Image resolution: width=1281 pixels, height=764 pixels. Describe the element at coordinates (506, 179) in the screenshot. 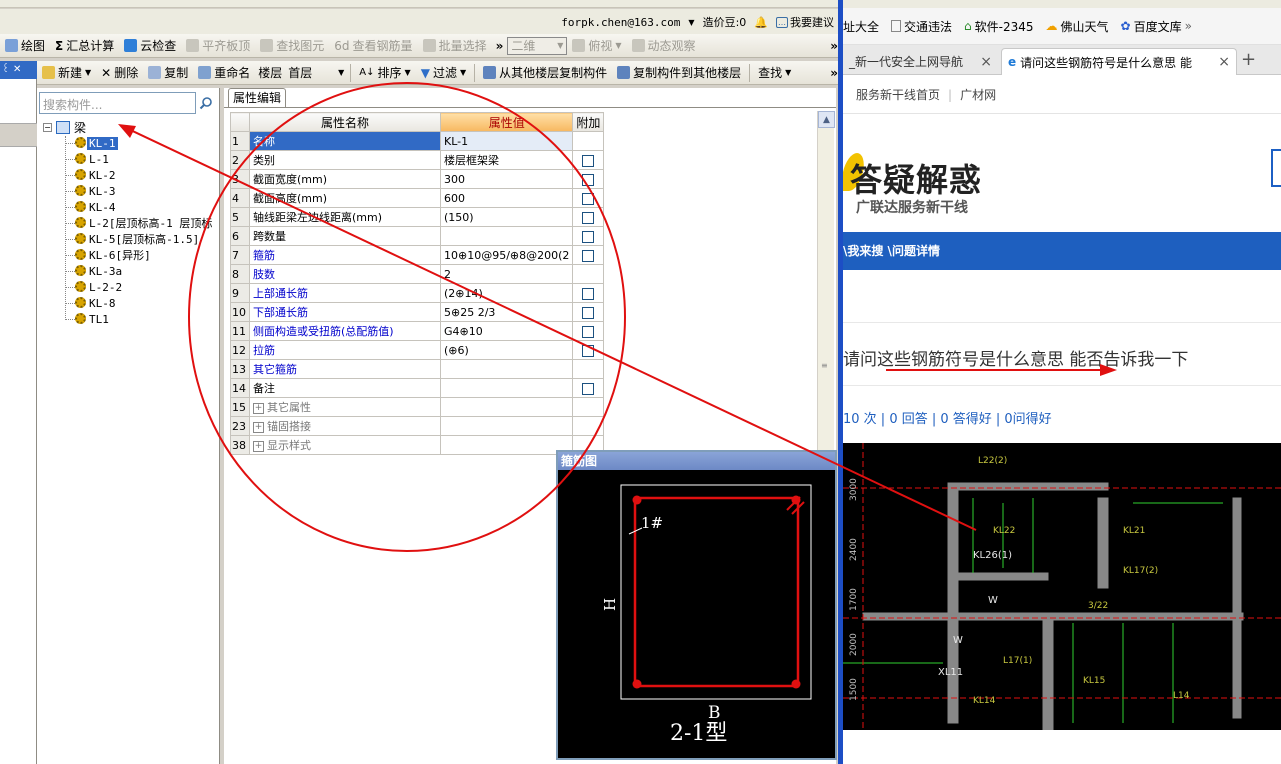

I see `property-value: 300` at that location.